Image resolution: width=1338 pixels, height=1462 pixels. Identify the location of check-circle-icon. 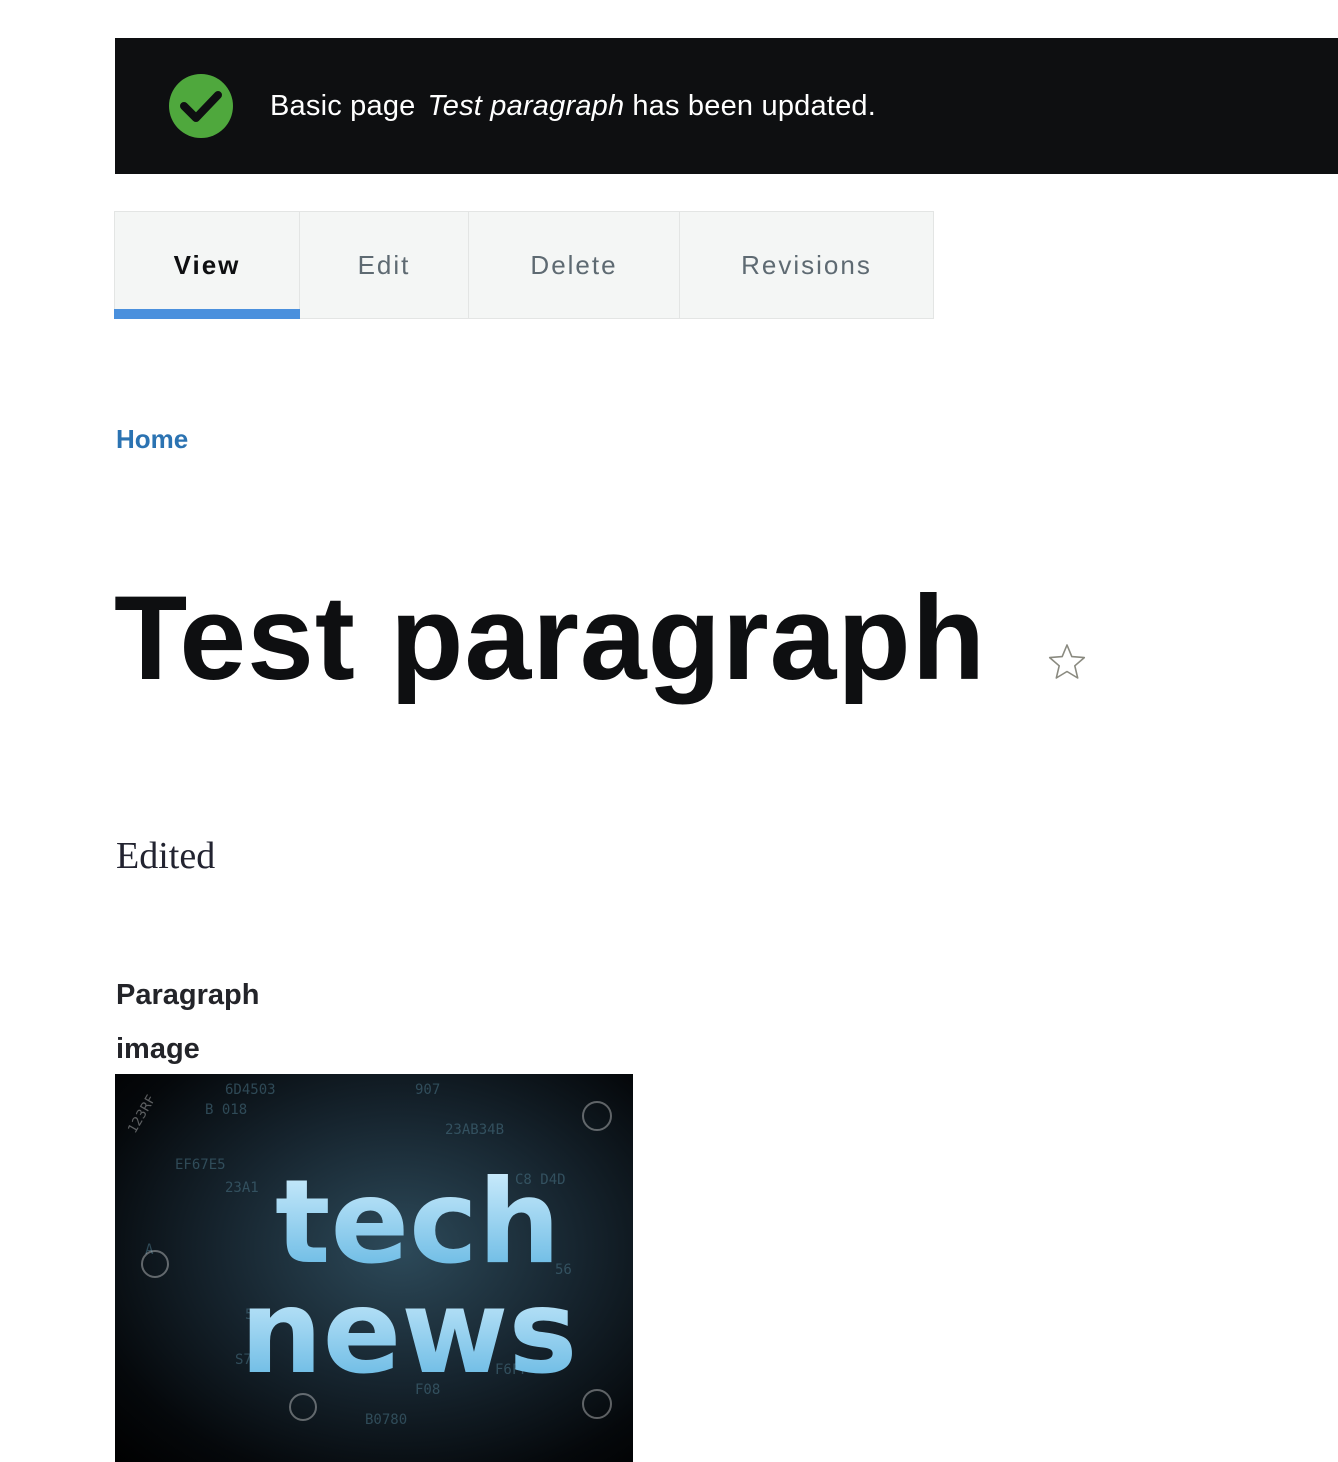
(201, 106).